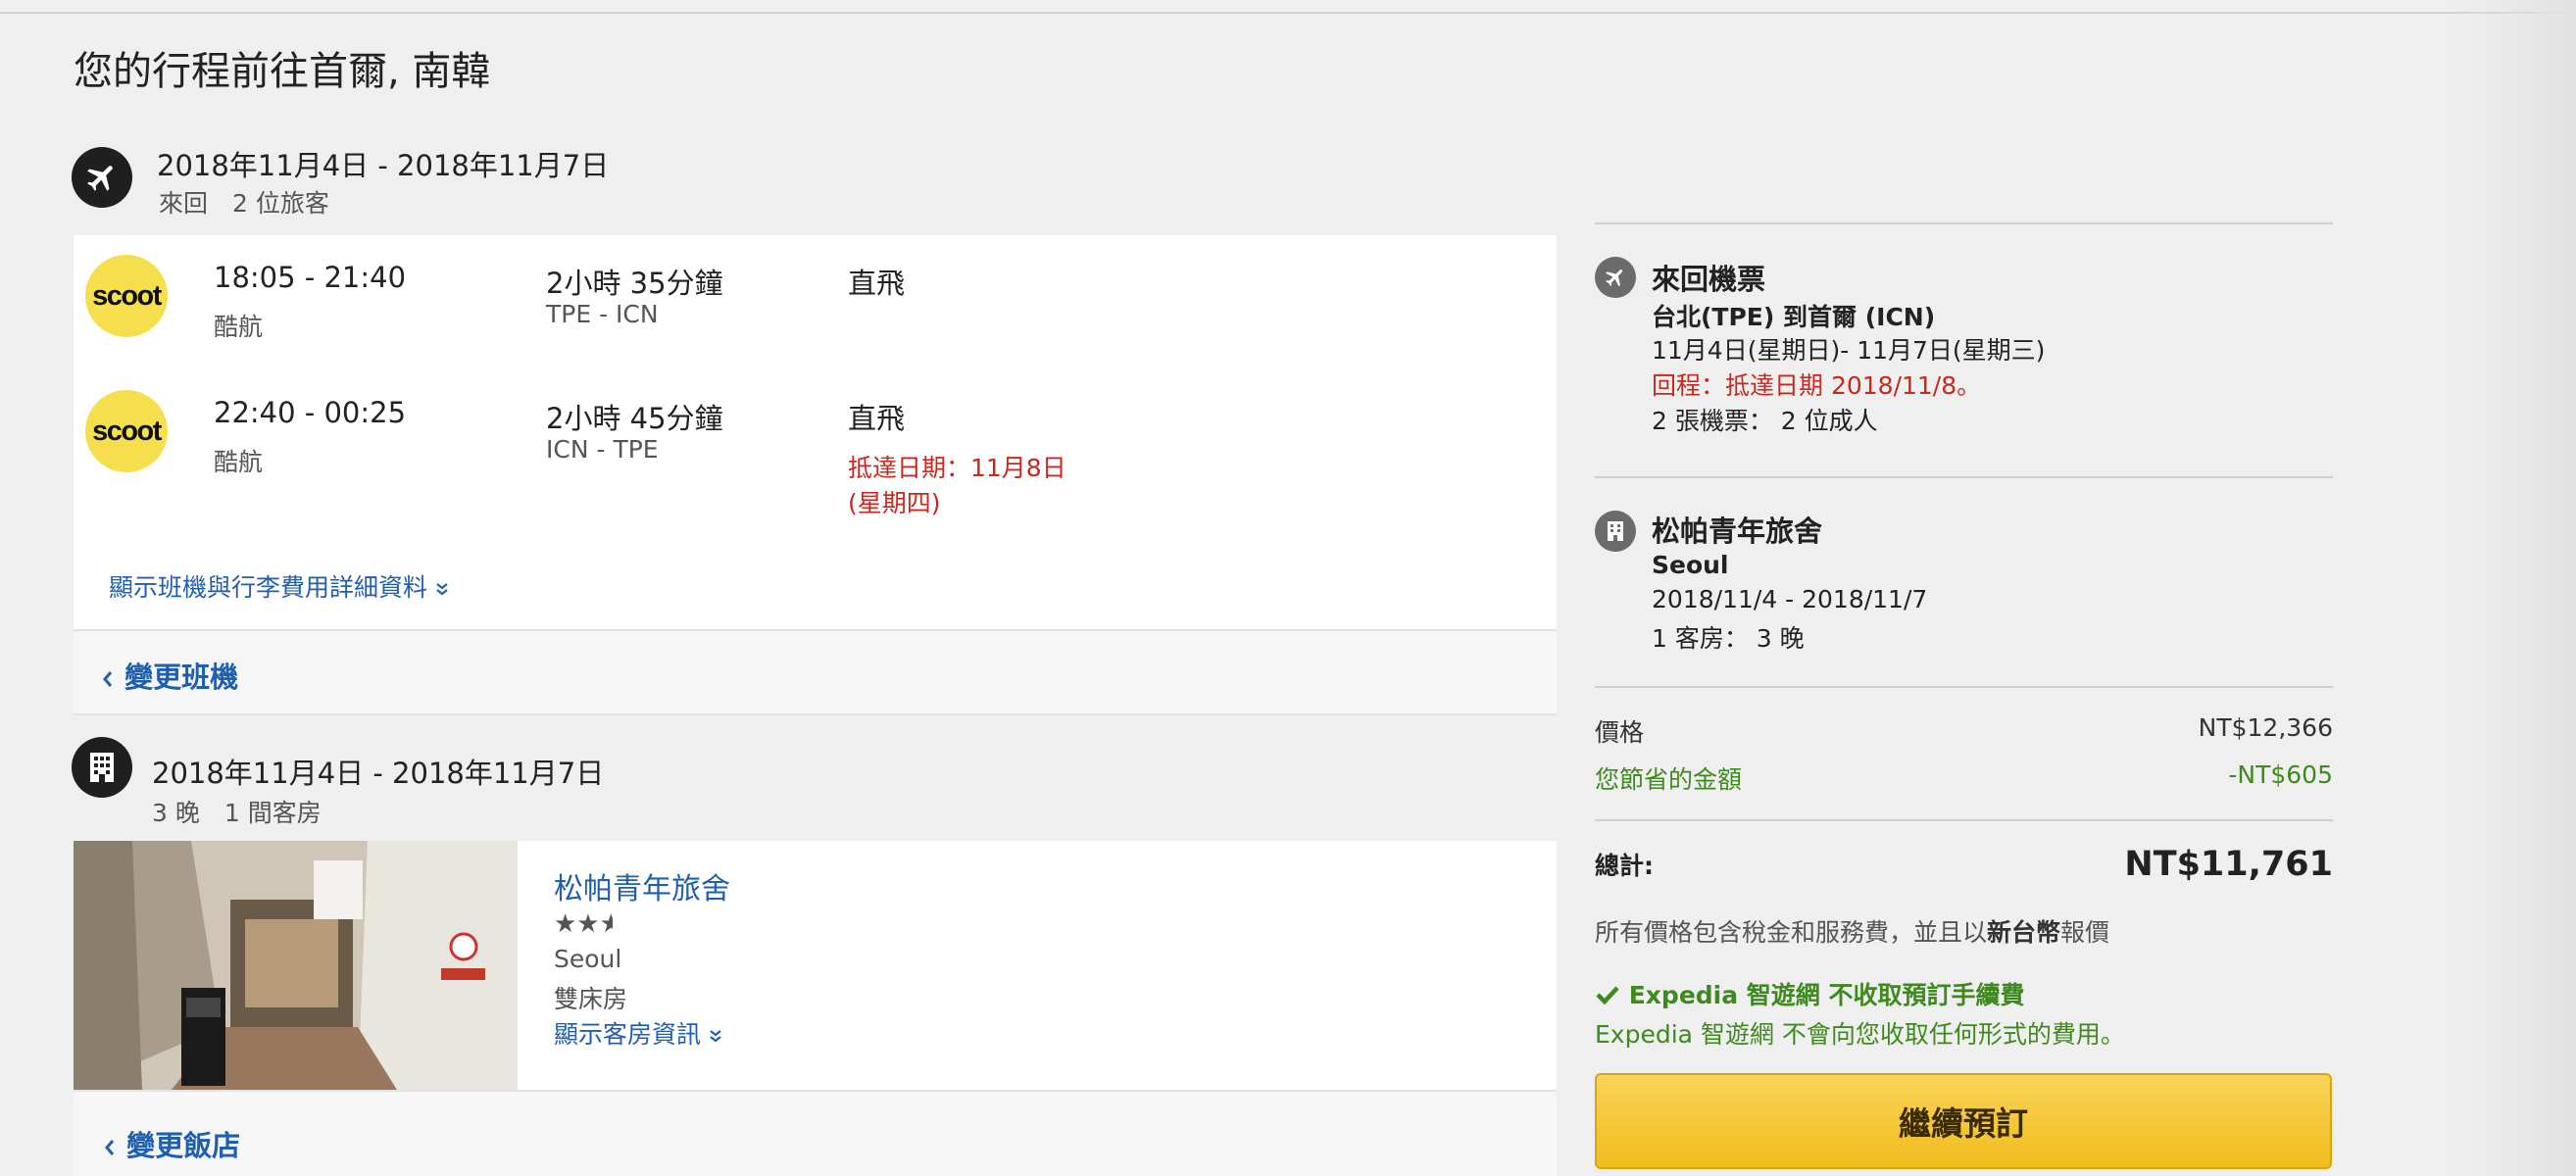 The width and height of the screenshot is (2576, 1176). I want to click on total-value: NT$11,761, so click(2228, 864).